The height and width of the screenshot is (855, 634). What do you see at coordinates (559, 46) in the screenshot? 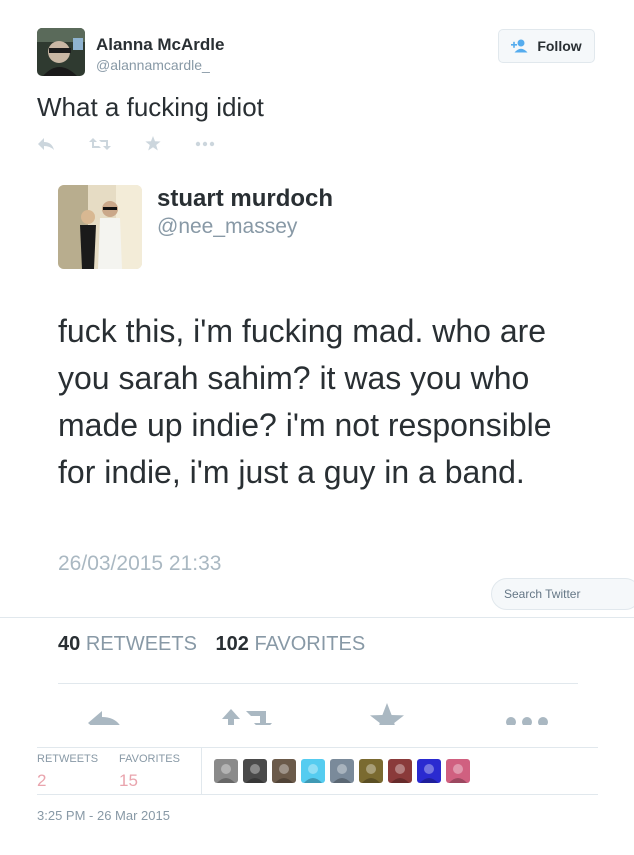
I see `follow-label: Follow` at bounding box center [559, 46].